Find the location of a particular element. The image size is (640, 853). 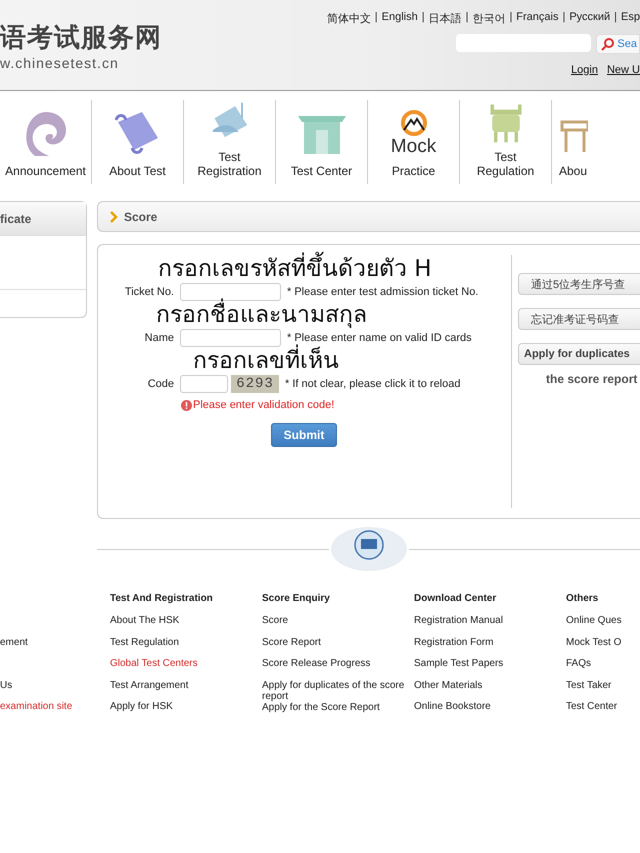

field-hint: * Please enter name on valid ID cards is located at coordinates (379, 338).